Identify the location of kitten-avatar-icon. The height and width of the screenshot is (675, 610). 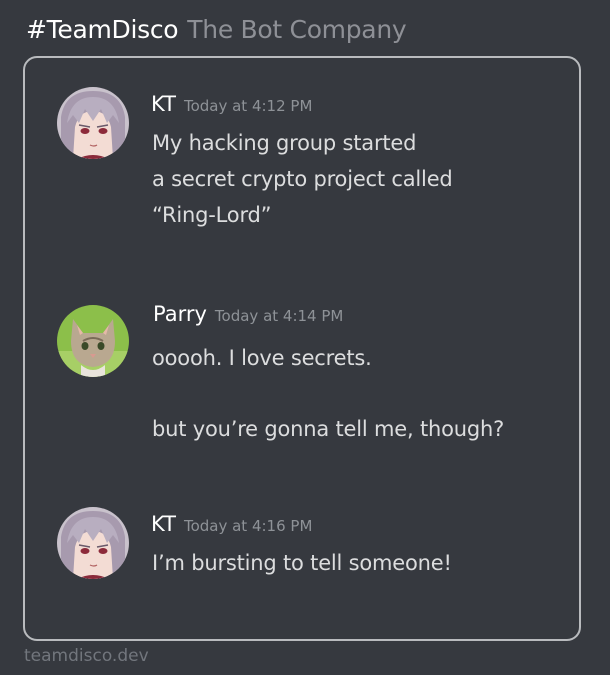
(93, 341).